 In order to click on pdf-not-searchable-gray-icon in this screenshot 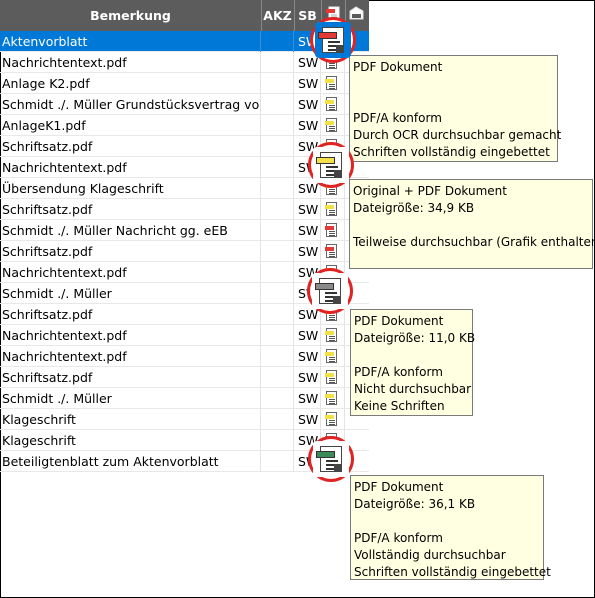, I will do `click(328, 291)`.